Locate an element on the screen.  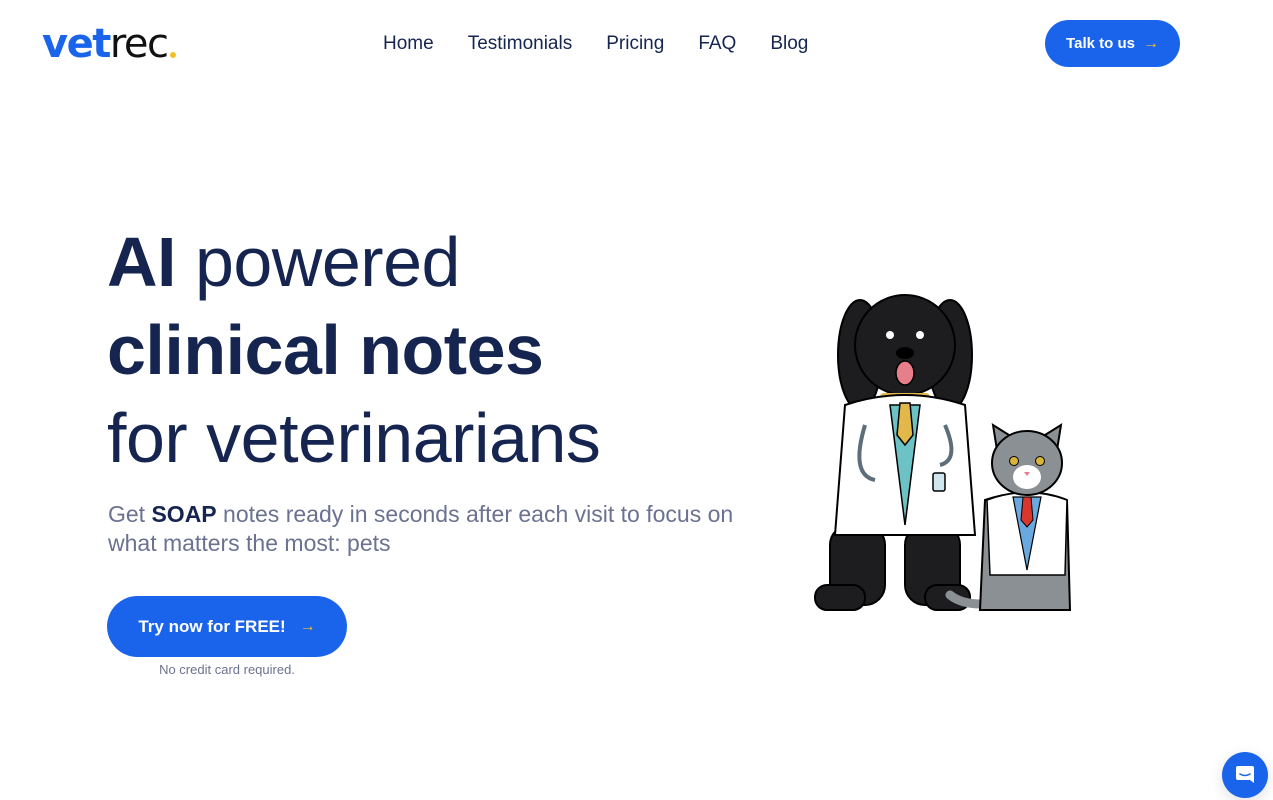
nav-link-faq: FAQ is located at coordinates (717, 44).